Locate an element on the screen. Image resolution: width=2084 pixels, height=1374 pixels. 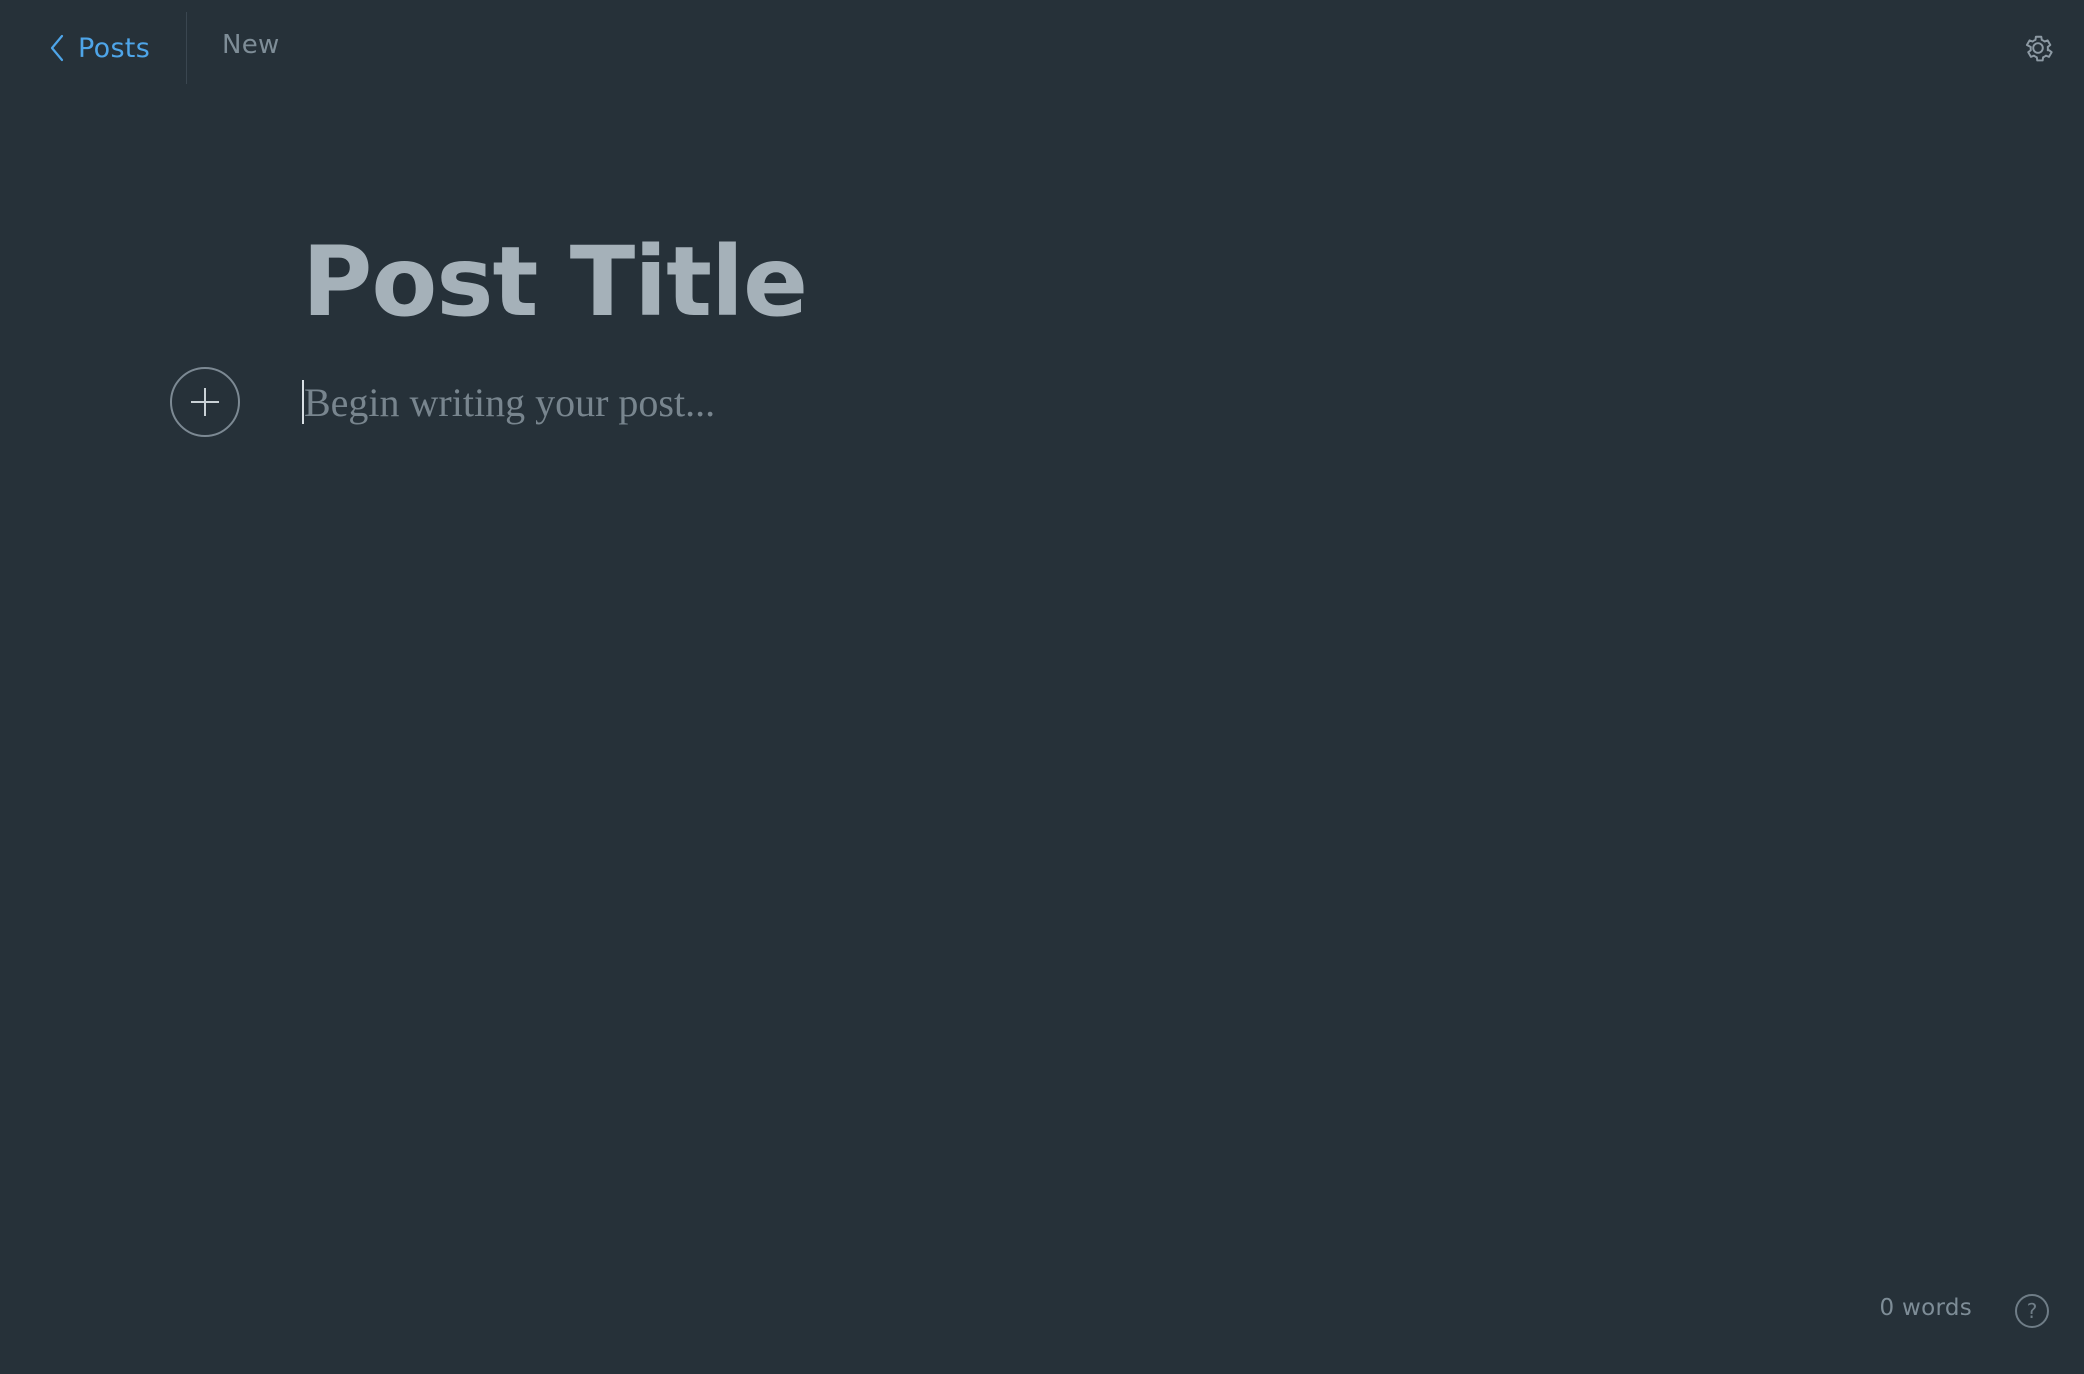
back-to-posts-link: Posts is located at coordinates (98, 48).